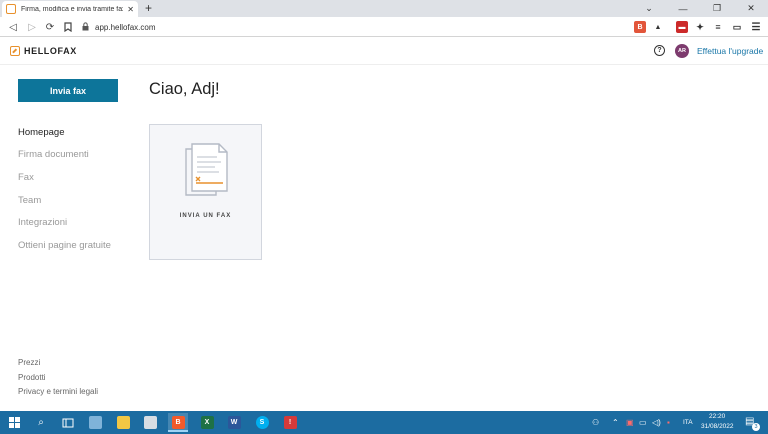  Describe the element at coordinates (656, 422) in the screenshot. I see `volume-icon: ◁)` at that location.